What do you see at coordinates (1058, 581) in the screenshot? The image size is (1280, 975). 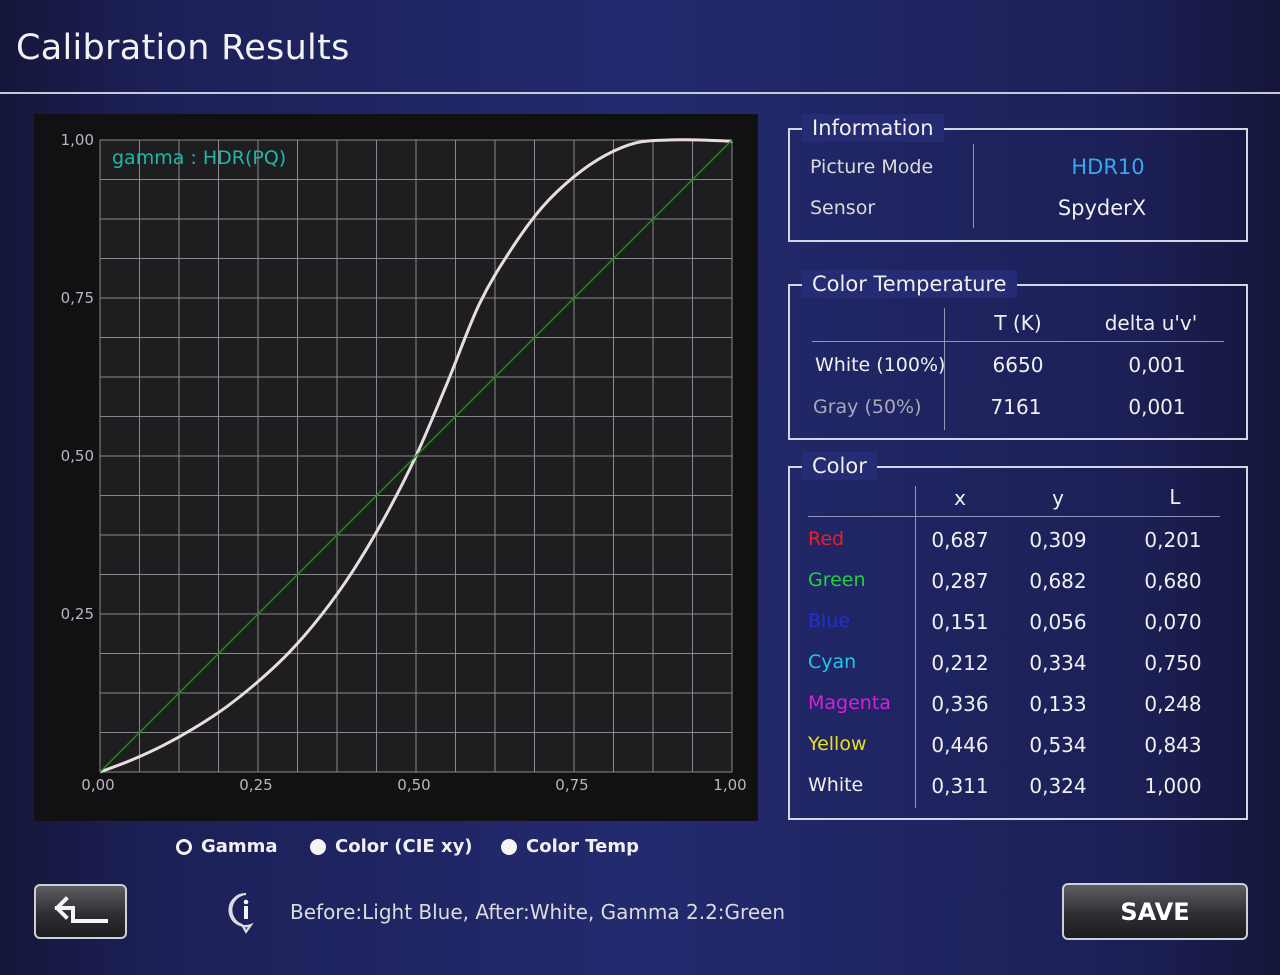 I see `color-row-green-y: 0,682` at bounding box center [1058, 581].